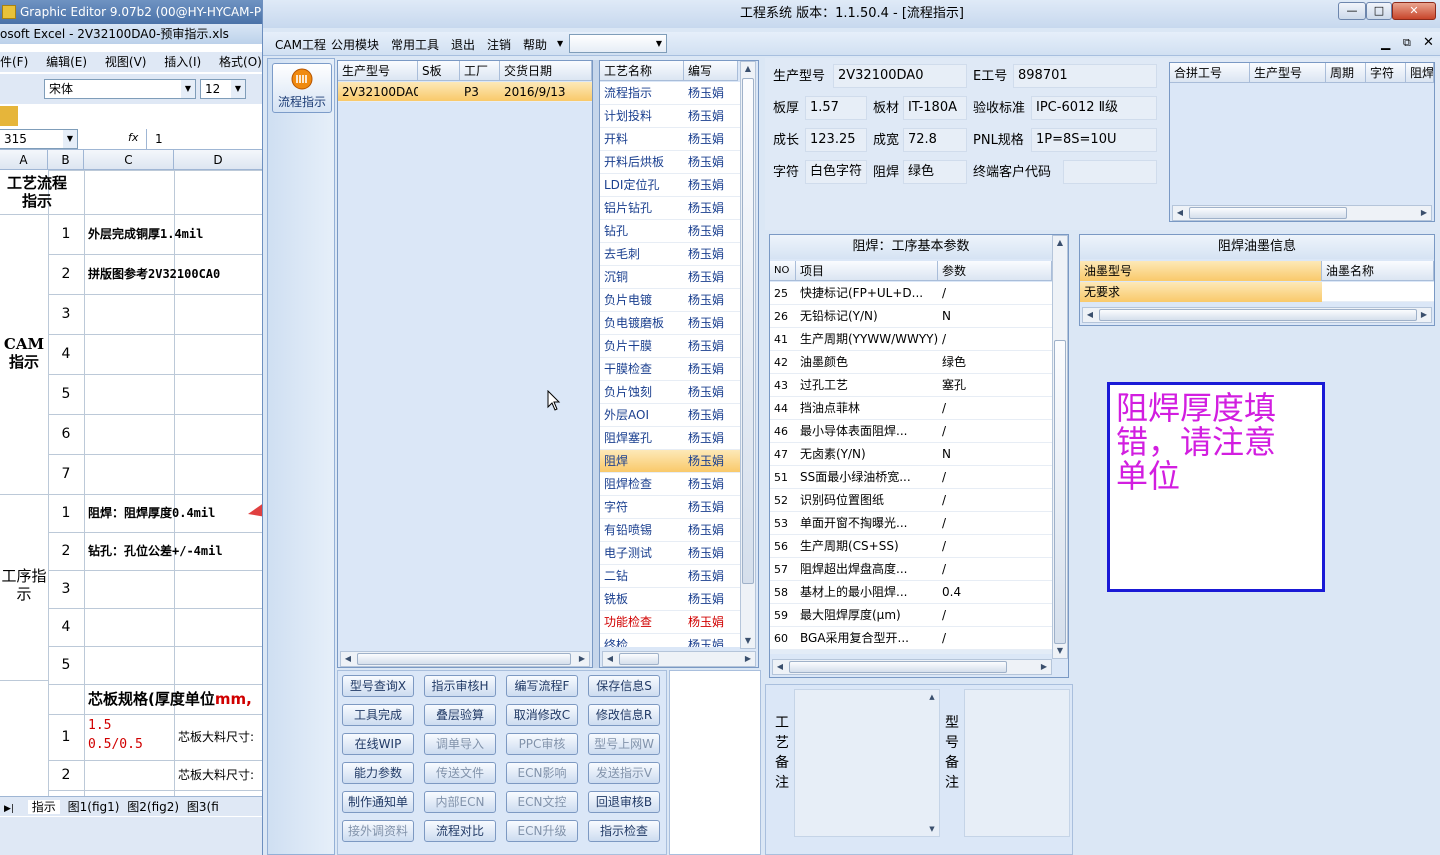  What do you see at coordinates (670, 461) in the screenshot?
I see `process-row: 阻焊 杨玉娟` at bounding box center [670, 461].